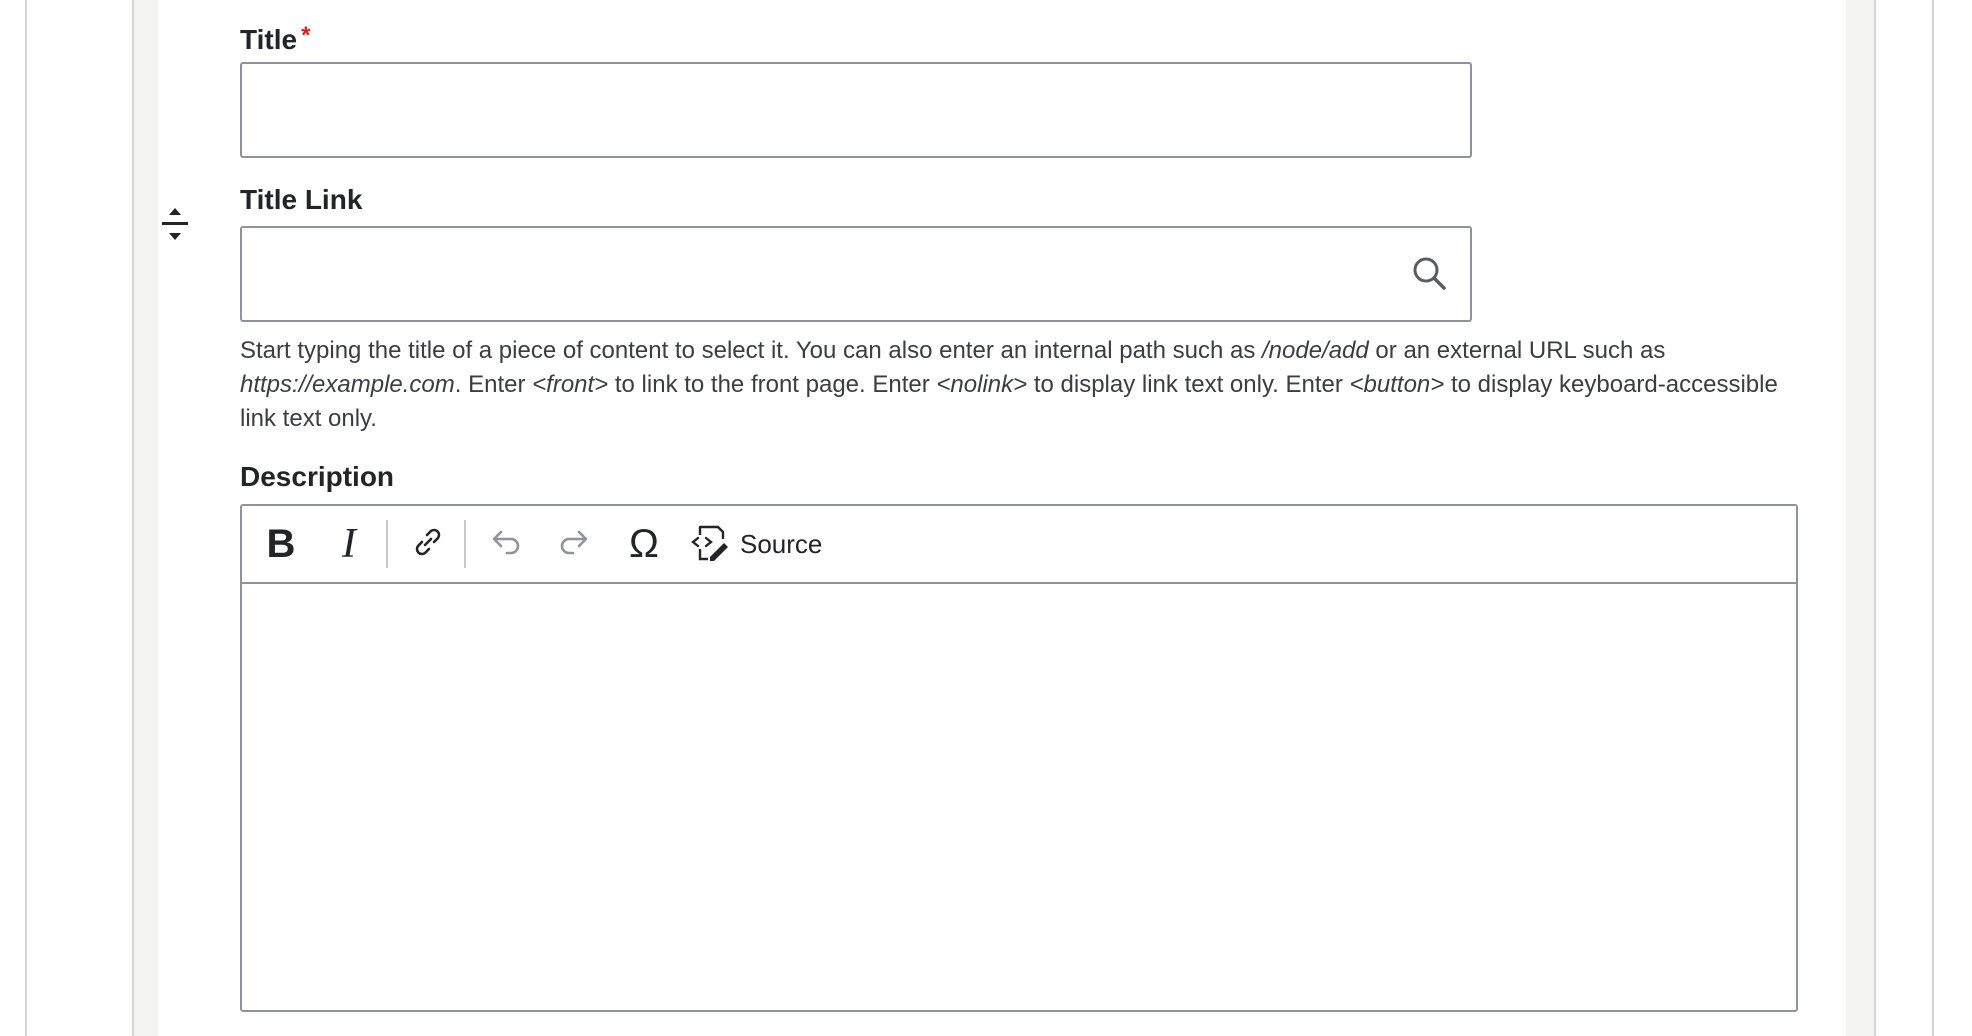  I want to click on help-emphasis: /node/add, so click(1315, 350).